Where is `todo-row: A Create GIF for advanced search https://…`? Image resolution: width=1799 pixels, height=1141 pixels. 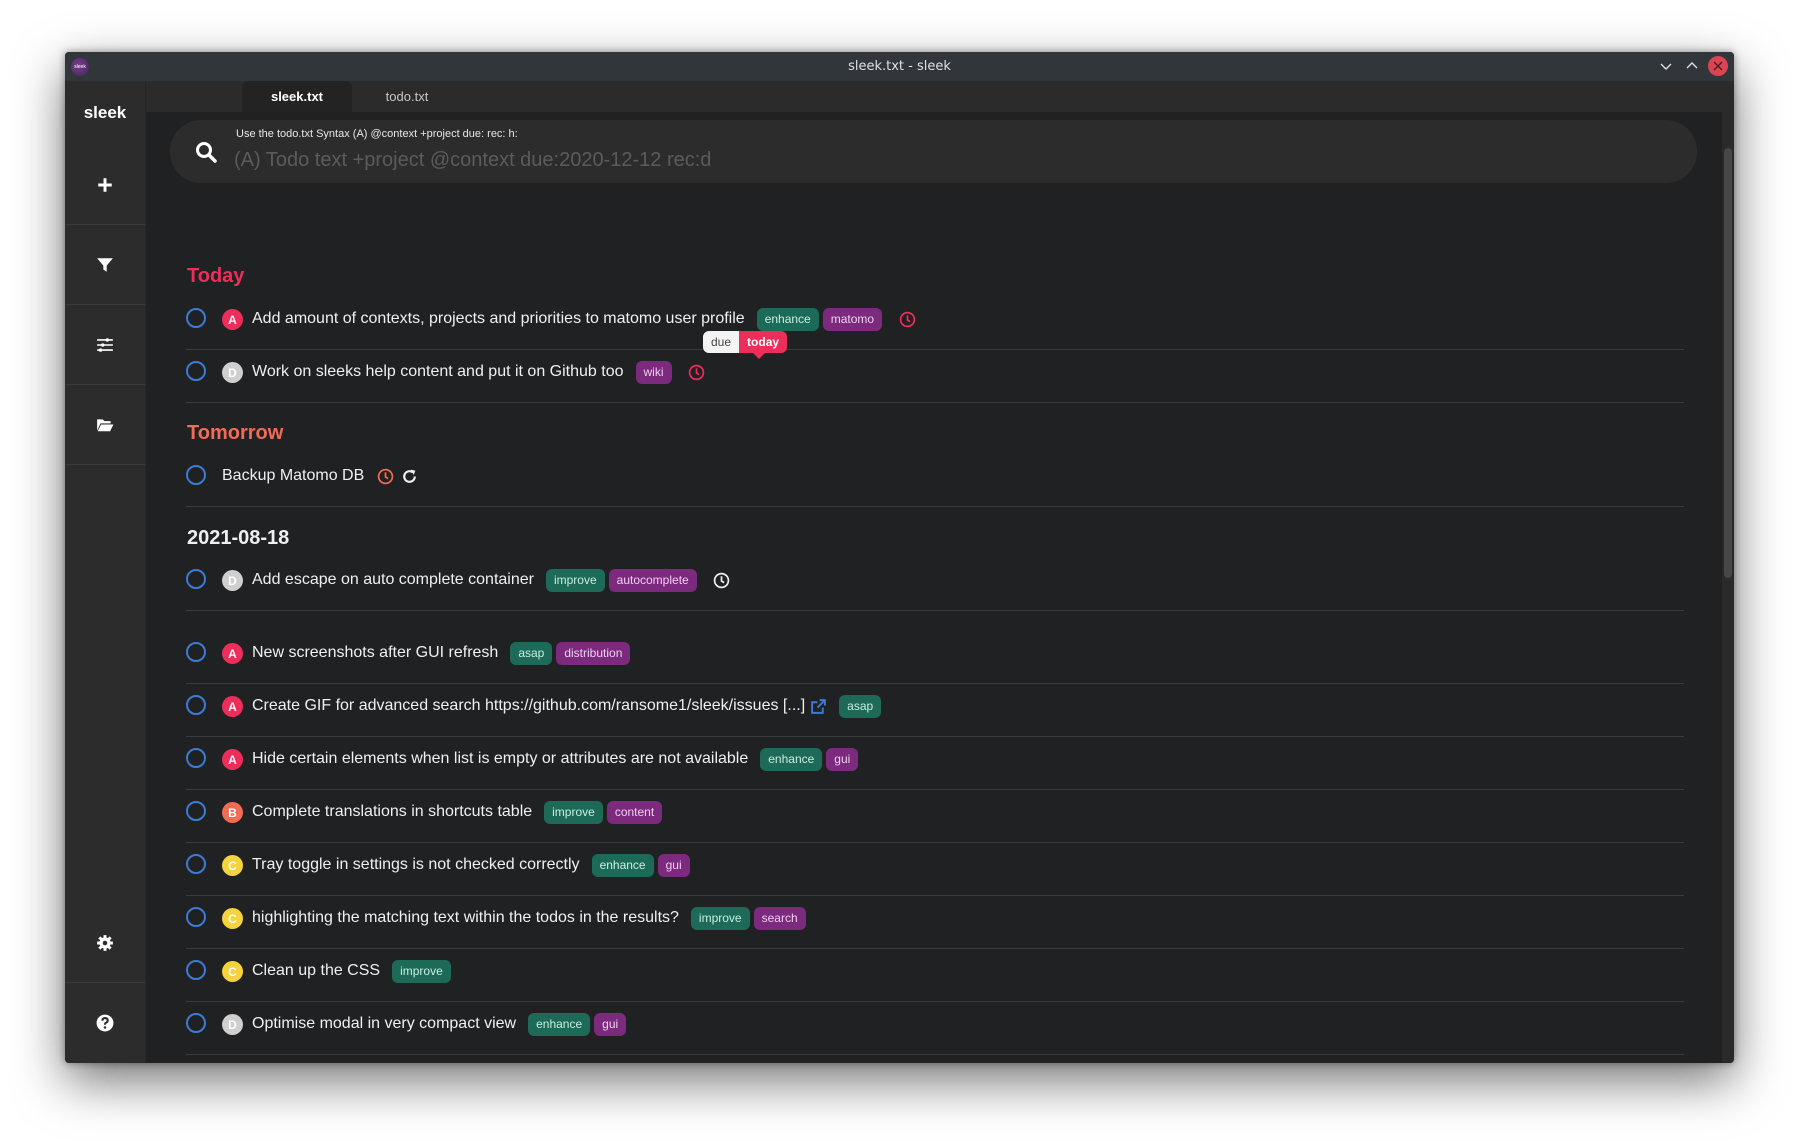 todo-row: A Create GIF for advanced search https://… is located at coordinates (935, 710).